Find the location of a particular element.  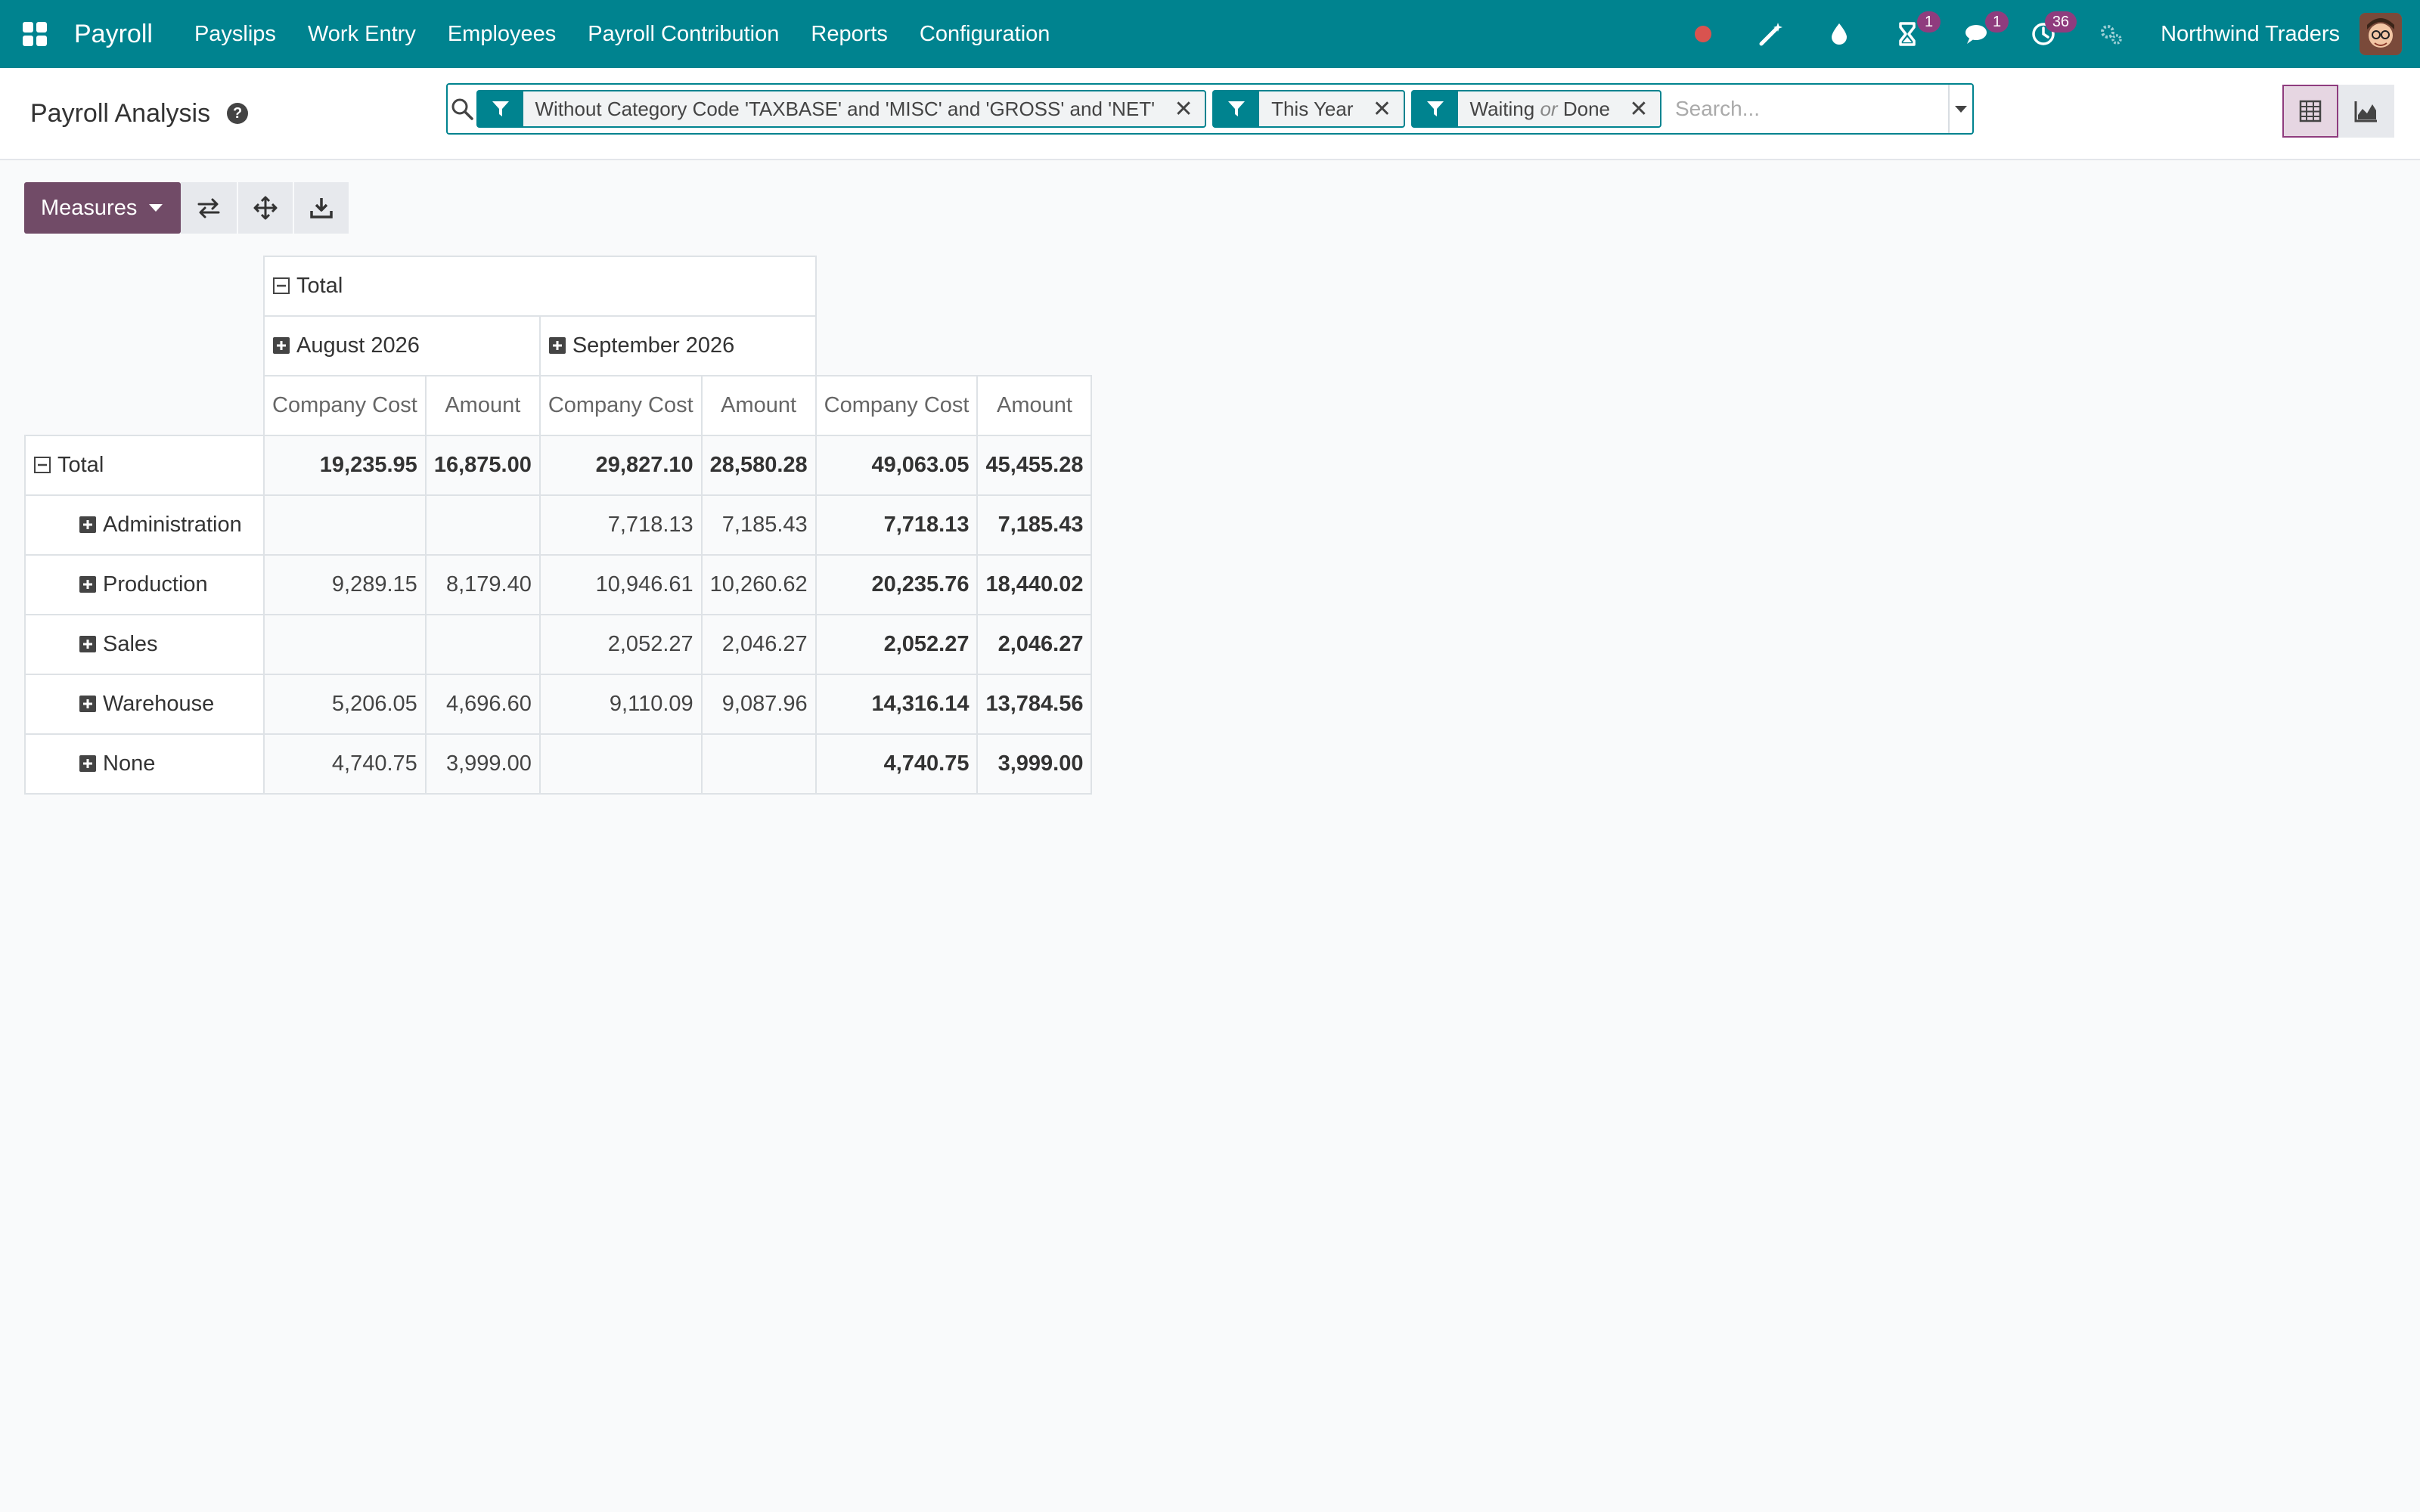

search-input is located at coordinates (1807, 109).